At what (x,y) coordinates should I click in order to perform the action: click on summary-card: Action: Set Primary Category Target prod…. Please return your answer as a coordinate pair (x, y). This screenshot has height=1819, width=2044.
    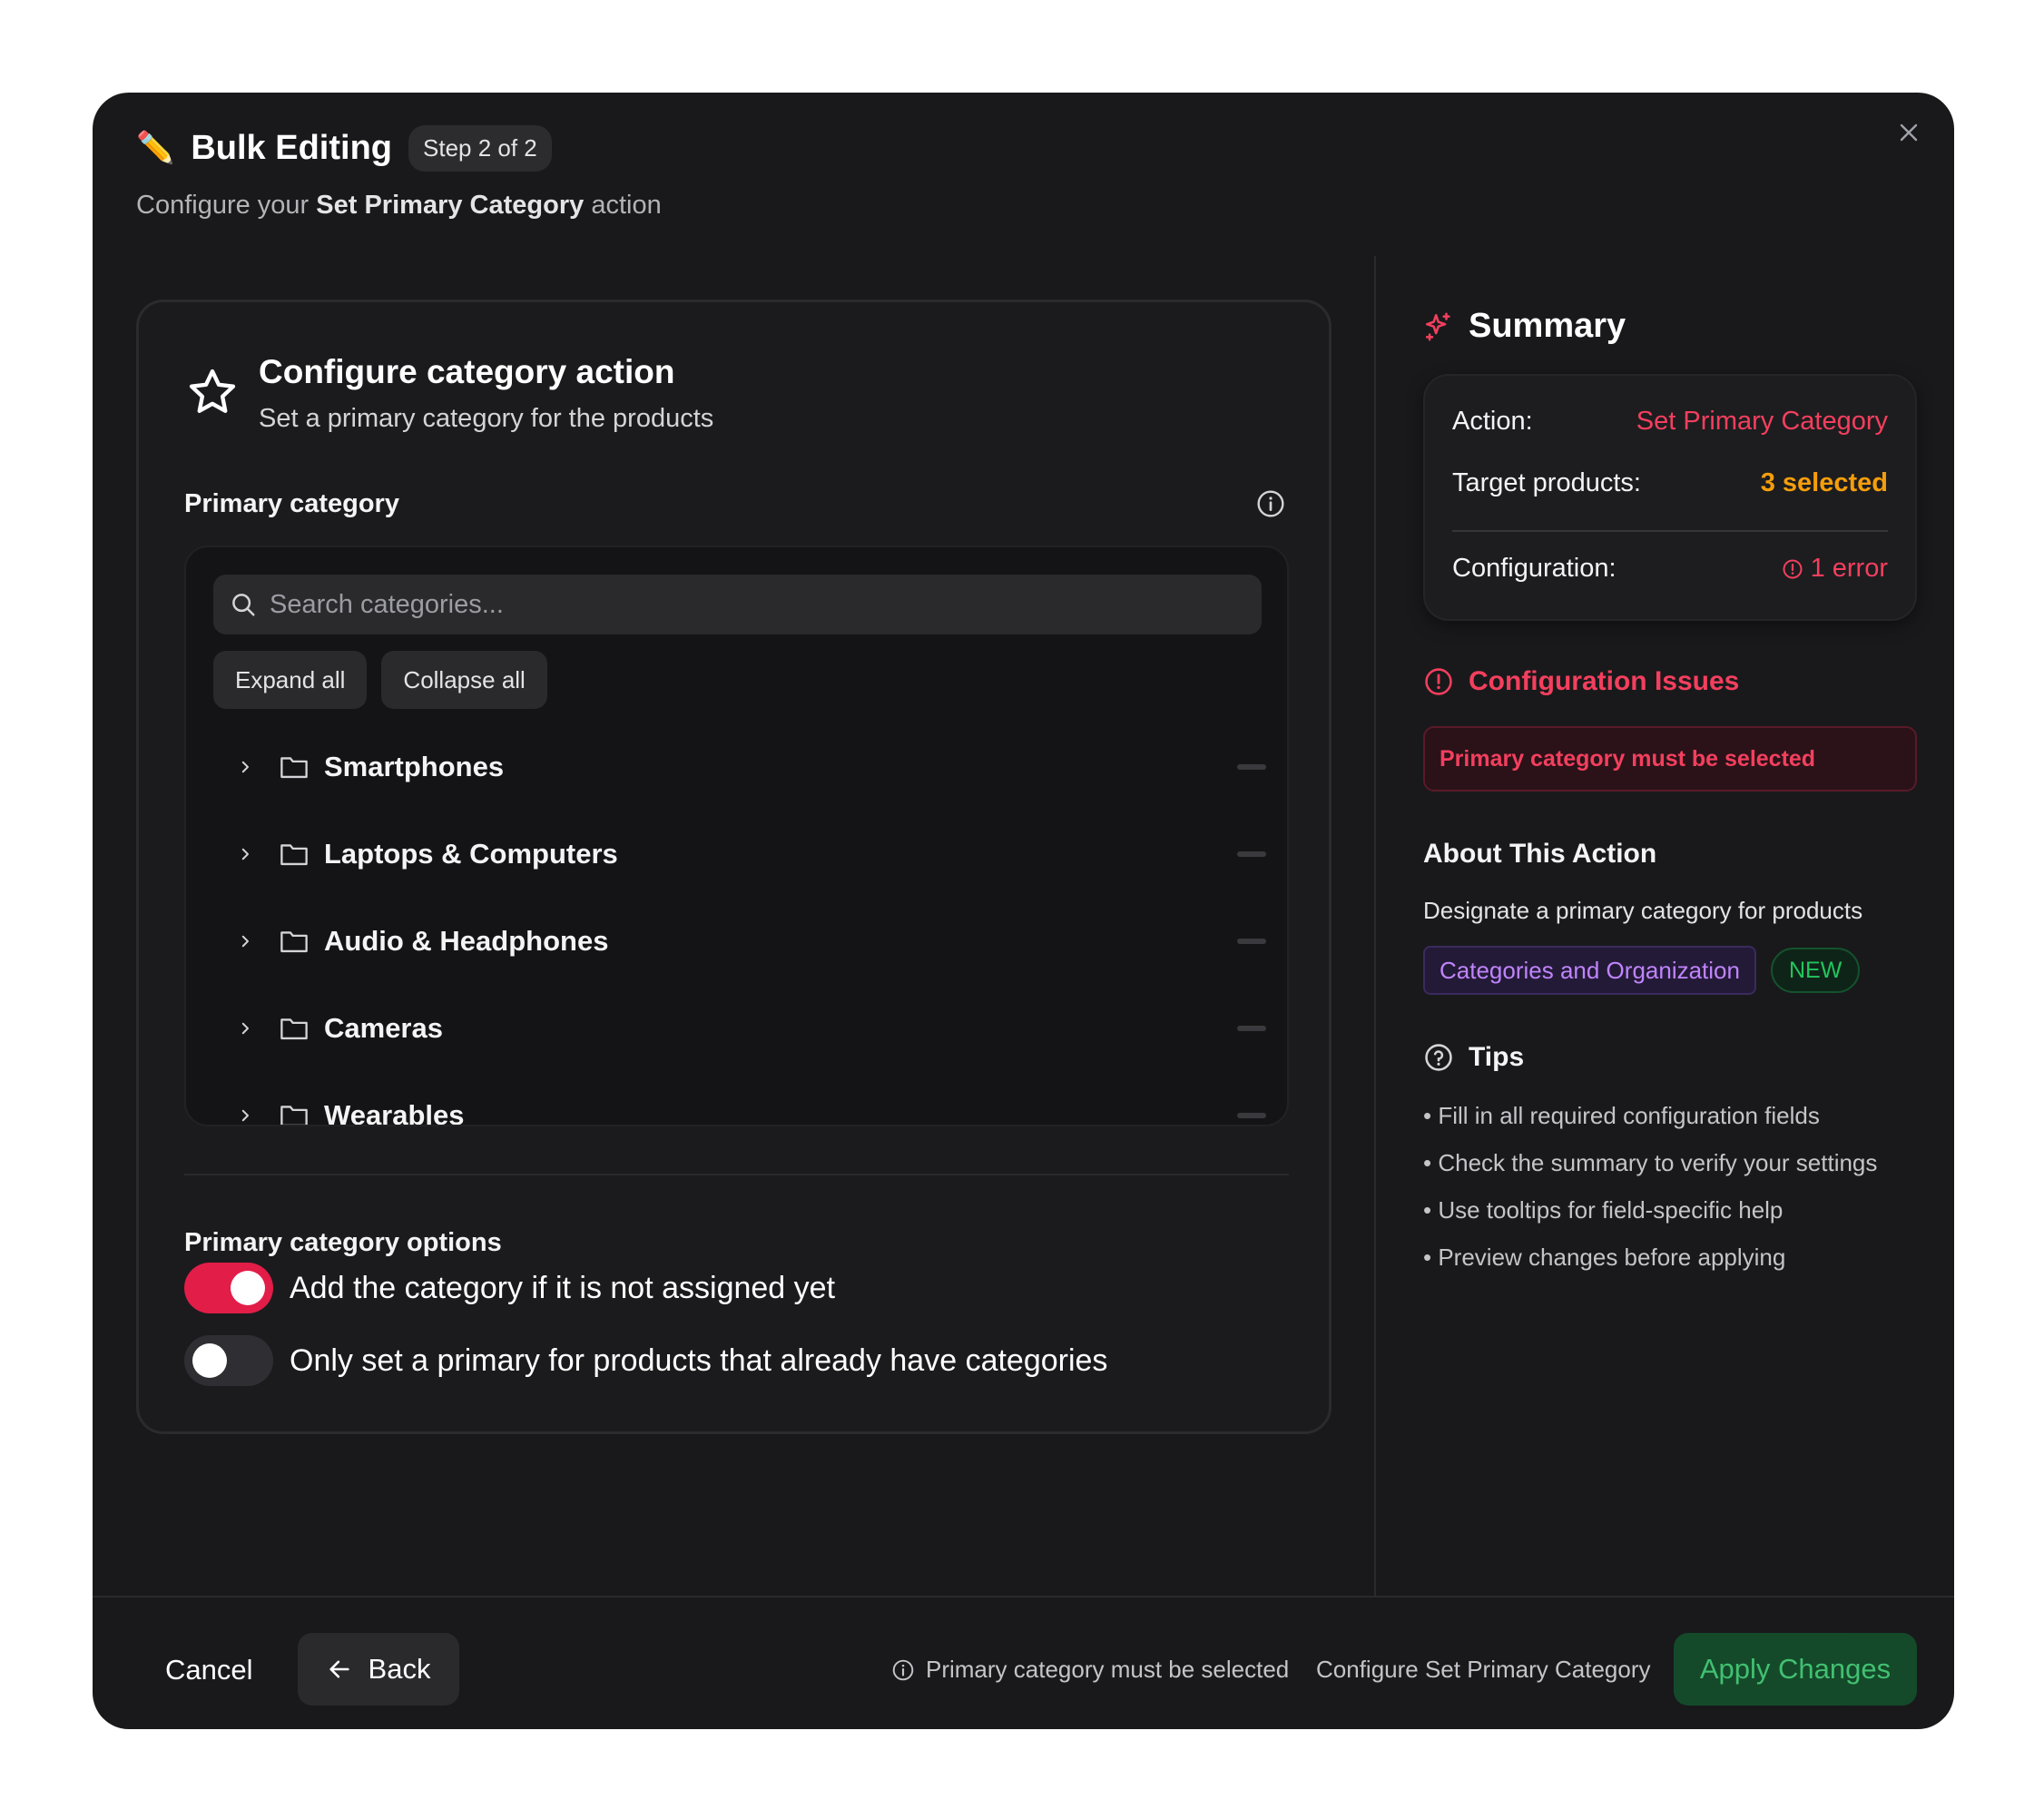
    Looking at the image, I should click on (1670, 497).